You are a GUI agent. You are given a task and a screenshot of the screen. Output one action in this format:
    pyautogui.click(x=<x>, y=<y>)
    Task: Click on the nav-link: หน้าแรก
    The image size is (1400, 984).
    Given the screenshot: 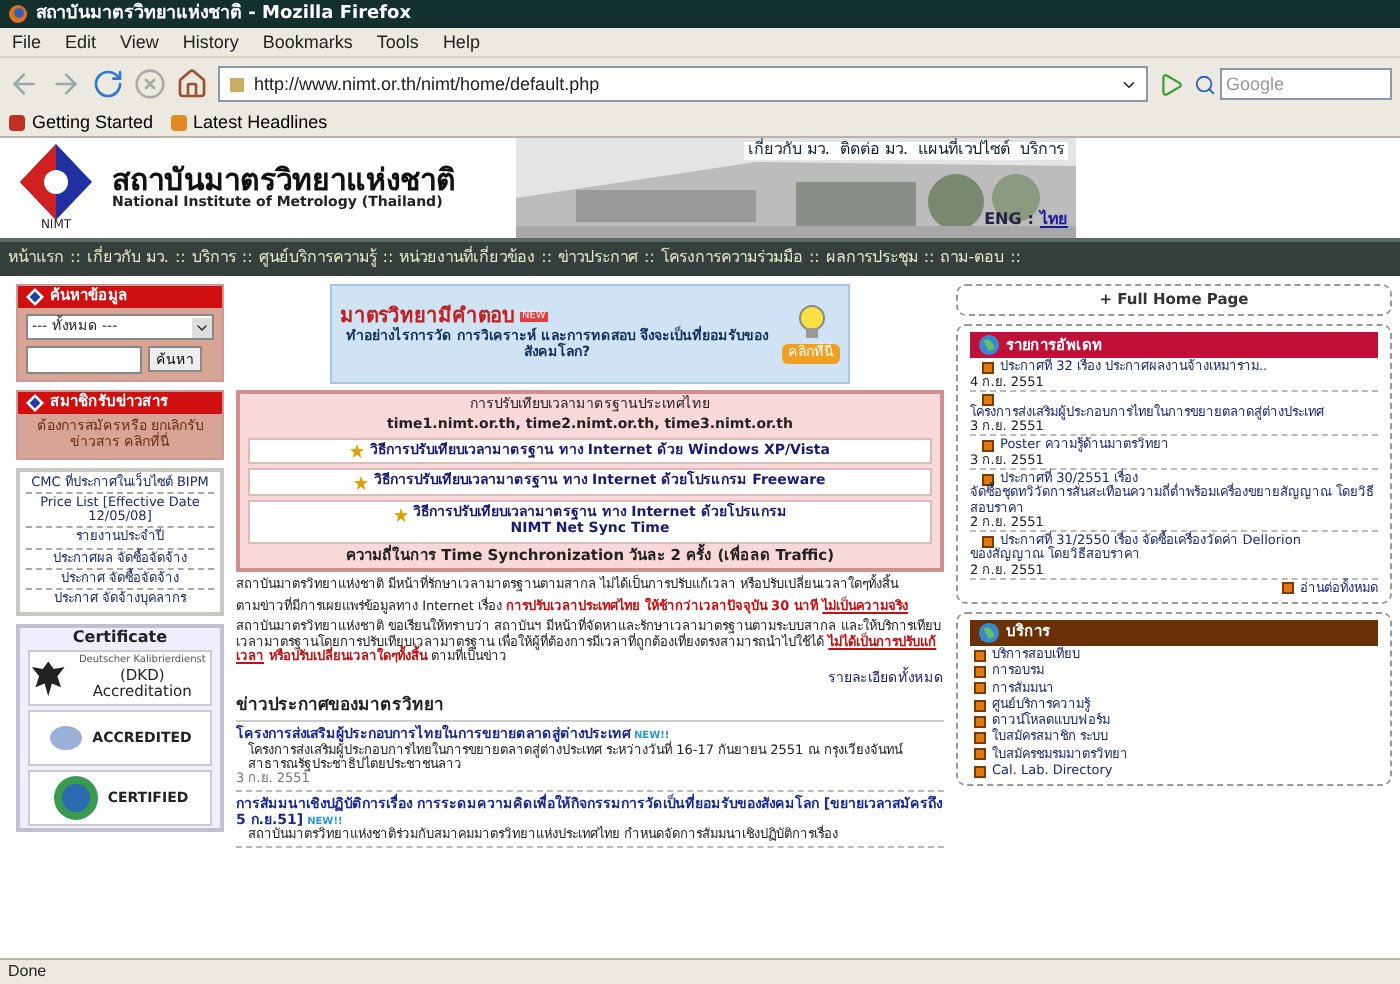 What is the action you would take?
    pyautogui.click(x=36, y=259)
    